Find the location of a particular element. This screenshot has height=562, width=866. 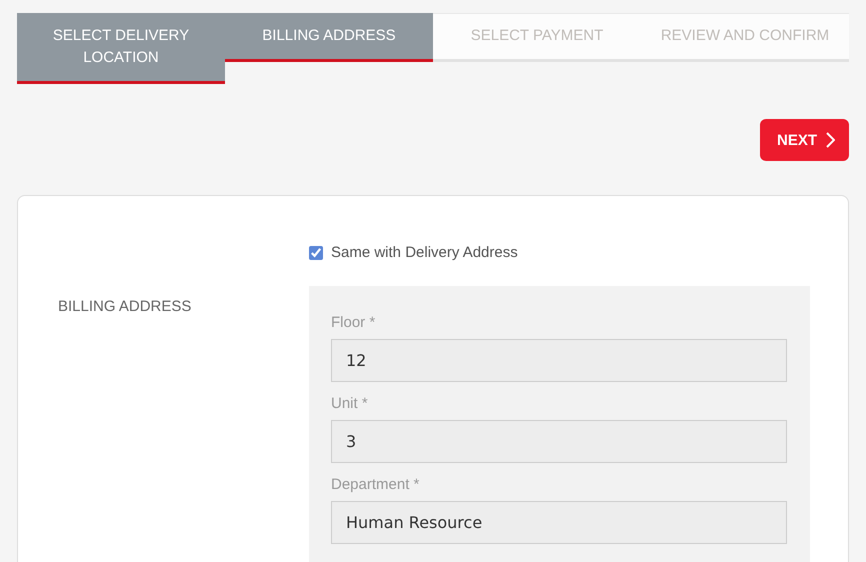

checkbox-label: Same with Delivery Address is located at coordinates (424, 252).